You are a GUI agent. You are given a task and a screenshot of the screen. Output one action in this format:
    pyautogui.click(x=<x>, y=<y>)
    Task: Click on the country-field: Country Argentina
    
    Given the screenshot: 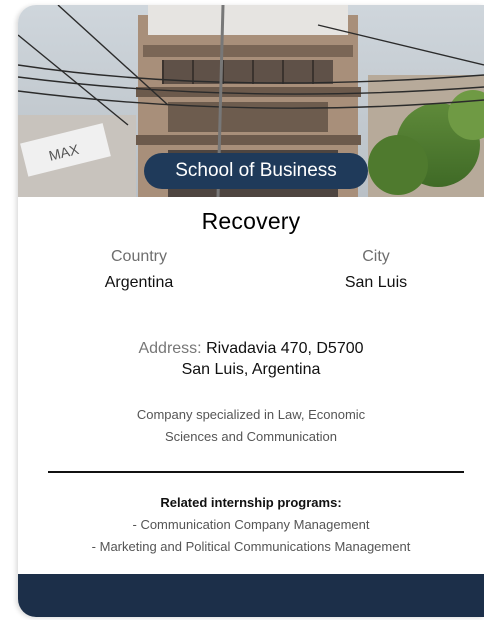 What is the action you would take?
    pyautogui.click(x=139, y=270)
    